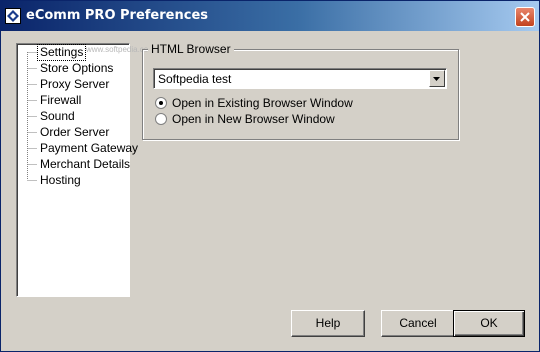 The width and height of the screenshot is (540, 352). I want to click on radio-button-unchecked, so click(161, 119).